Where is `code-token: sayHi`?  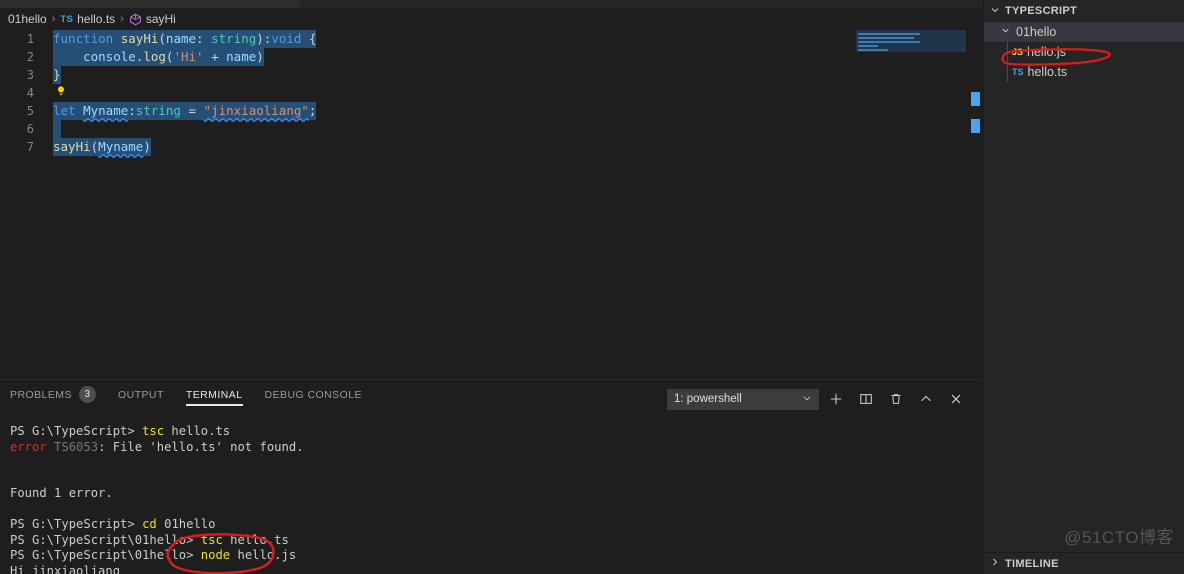 code-token: sayHi is located at coordinates (72, 146).